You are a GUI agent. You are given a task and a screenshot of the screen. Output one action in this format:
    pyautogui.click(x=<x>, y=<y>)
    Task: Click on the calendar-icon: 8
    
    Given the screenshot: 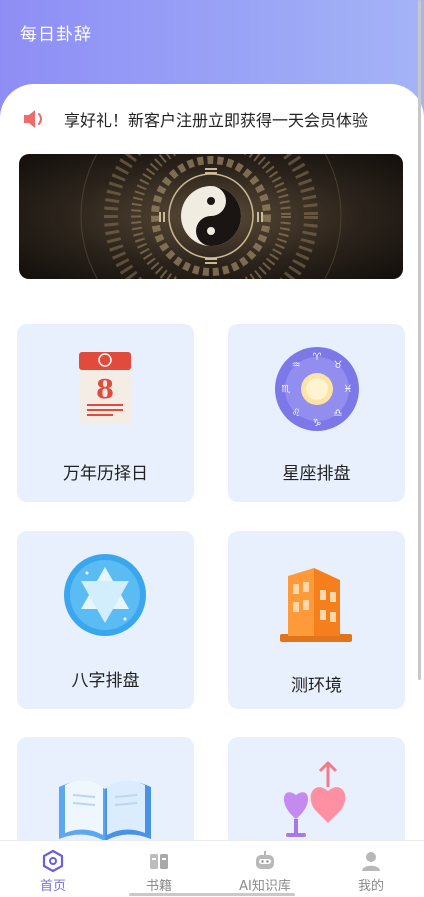 What is the action you would take?
    pyautogui.click(x=105, y=388)
    